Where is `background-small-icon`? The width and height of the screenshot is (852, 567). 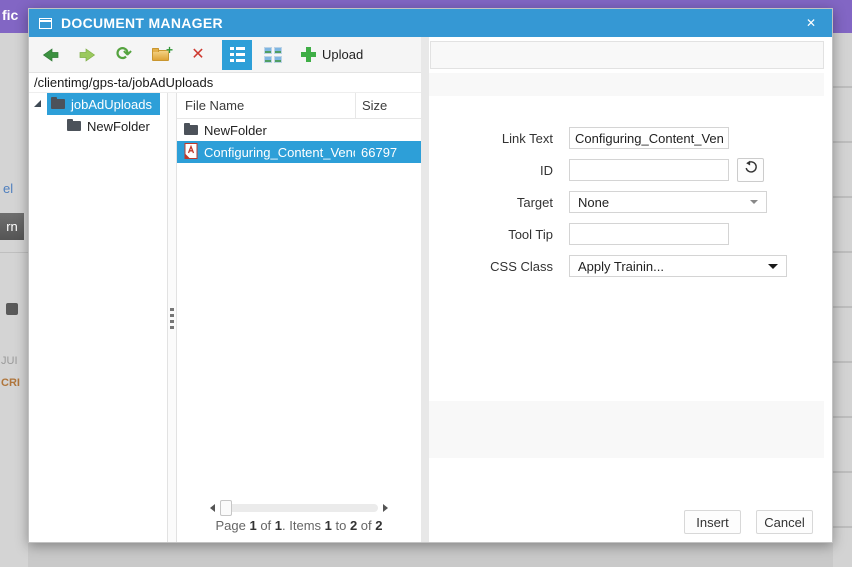
background-small-icon is located at coordinates (12, 309).